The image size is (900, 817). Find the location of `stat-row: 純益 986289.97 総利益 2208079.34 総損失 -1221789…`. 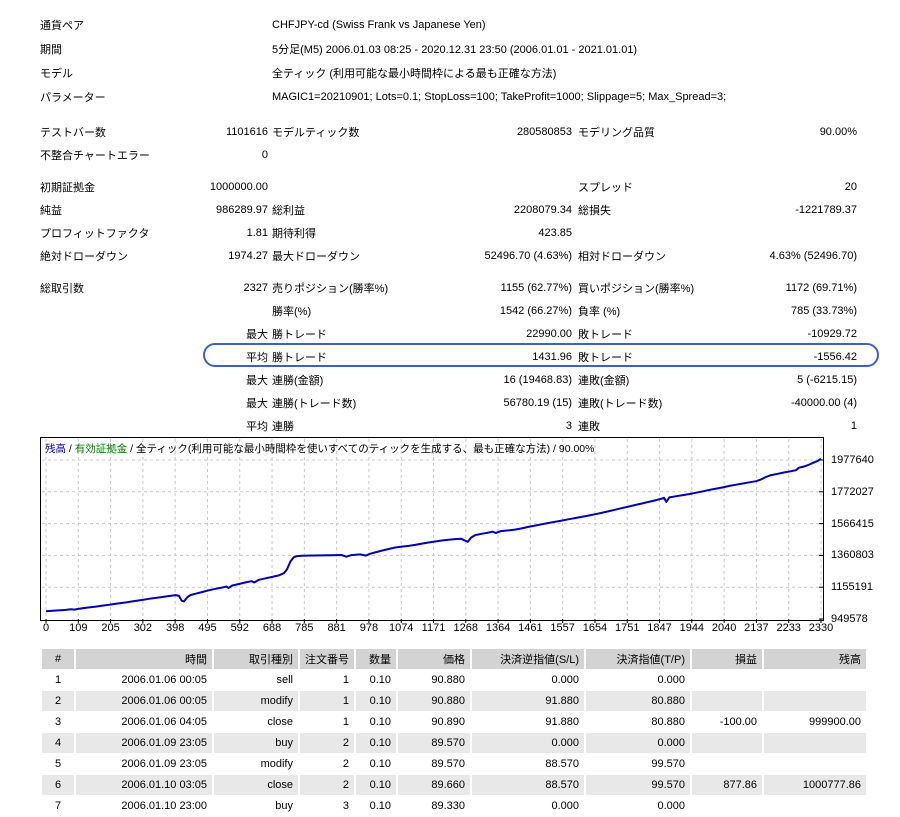

stat-row: 純益 986289.97 総利益 2208079.34 総損失 -1221789… is located at coordinates (455, 209).